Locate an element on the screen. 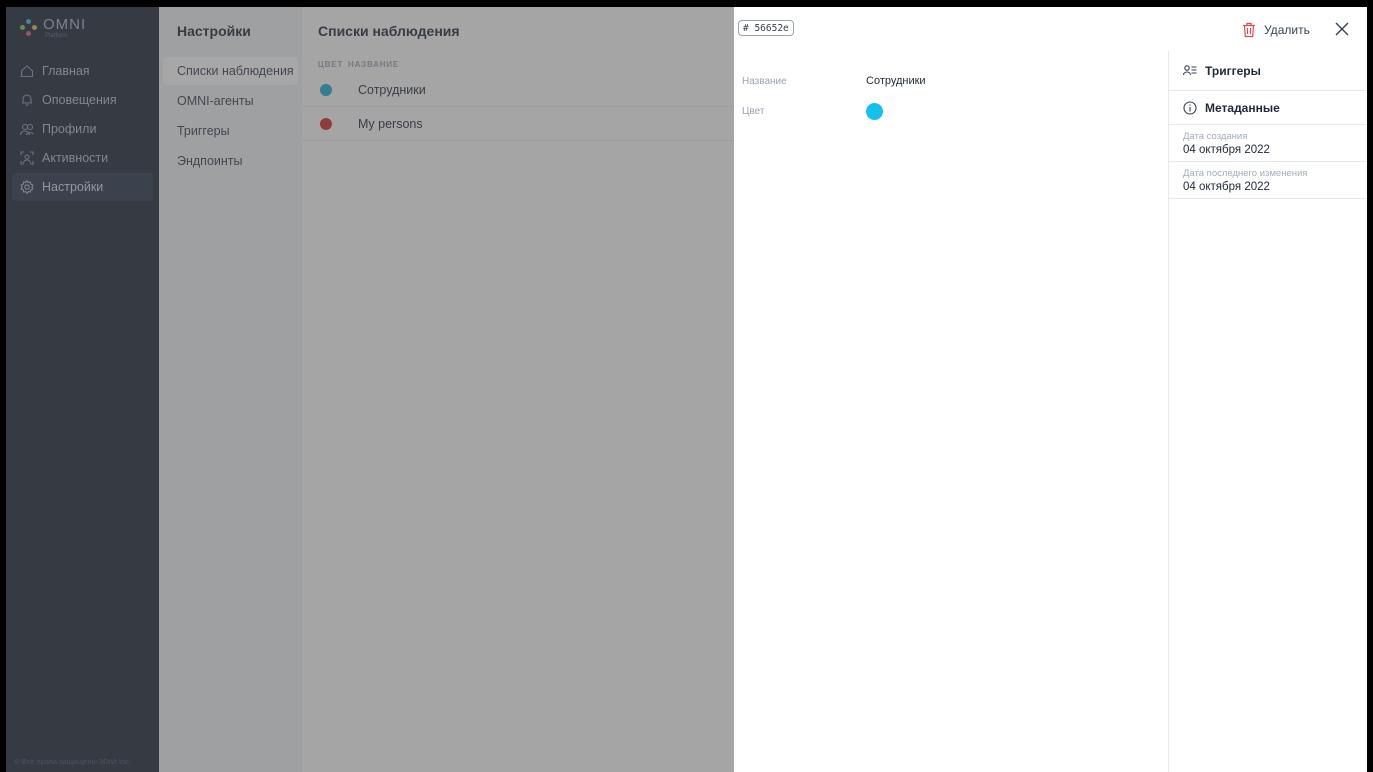 This screenshot has height=772, width=1373. delete-button: Удалить is located at coordinates (1276, 30).